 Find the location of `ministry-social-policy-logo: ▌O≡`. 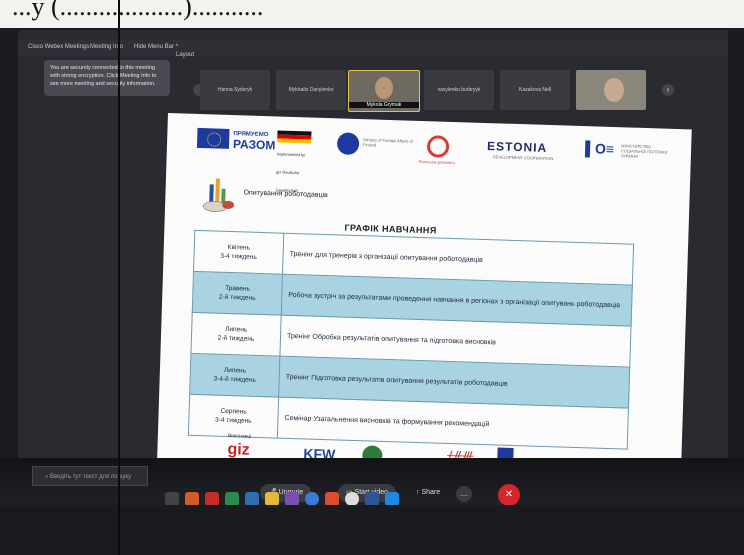

ministry-social-policy-logo: ▌O≡ is located at coordinates (599, 149).